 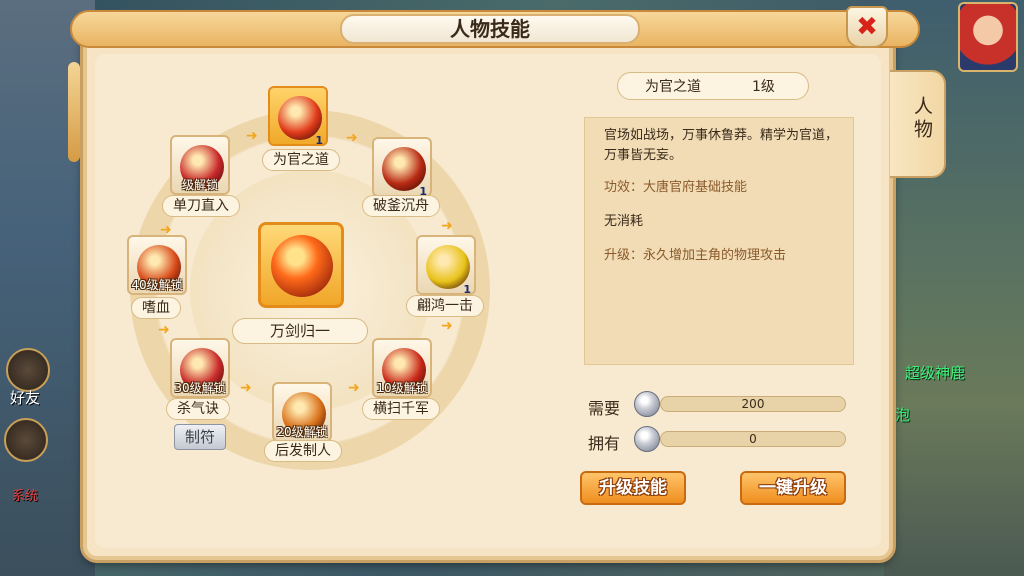 What do you see at coordinates (633, 488) in the screenshot?
I see `upgrade-skill-button: 升级技能` at bounding box center [633, 488].